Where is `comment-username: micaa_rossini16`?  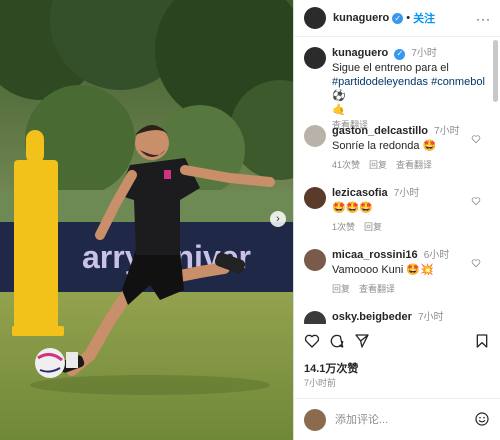
comment-username: micaa_rossini16 is located at coordinates (375, 255).